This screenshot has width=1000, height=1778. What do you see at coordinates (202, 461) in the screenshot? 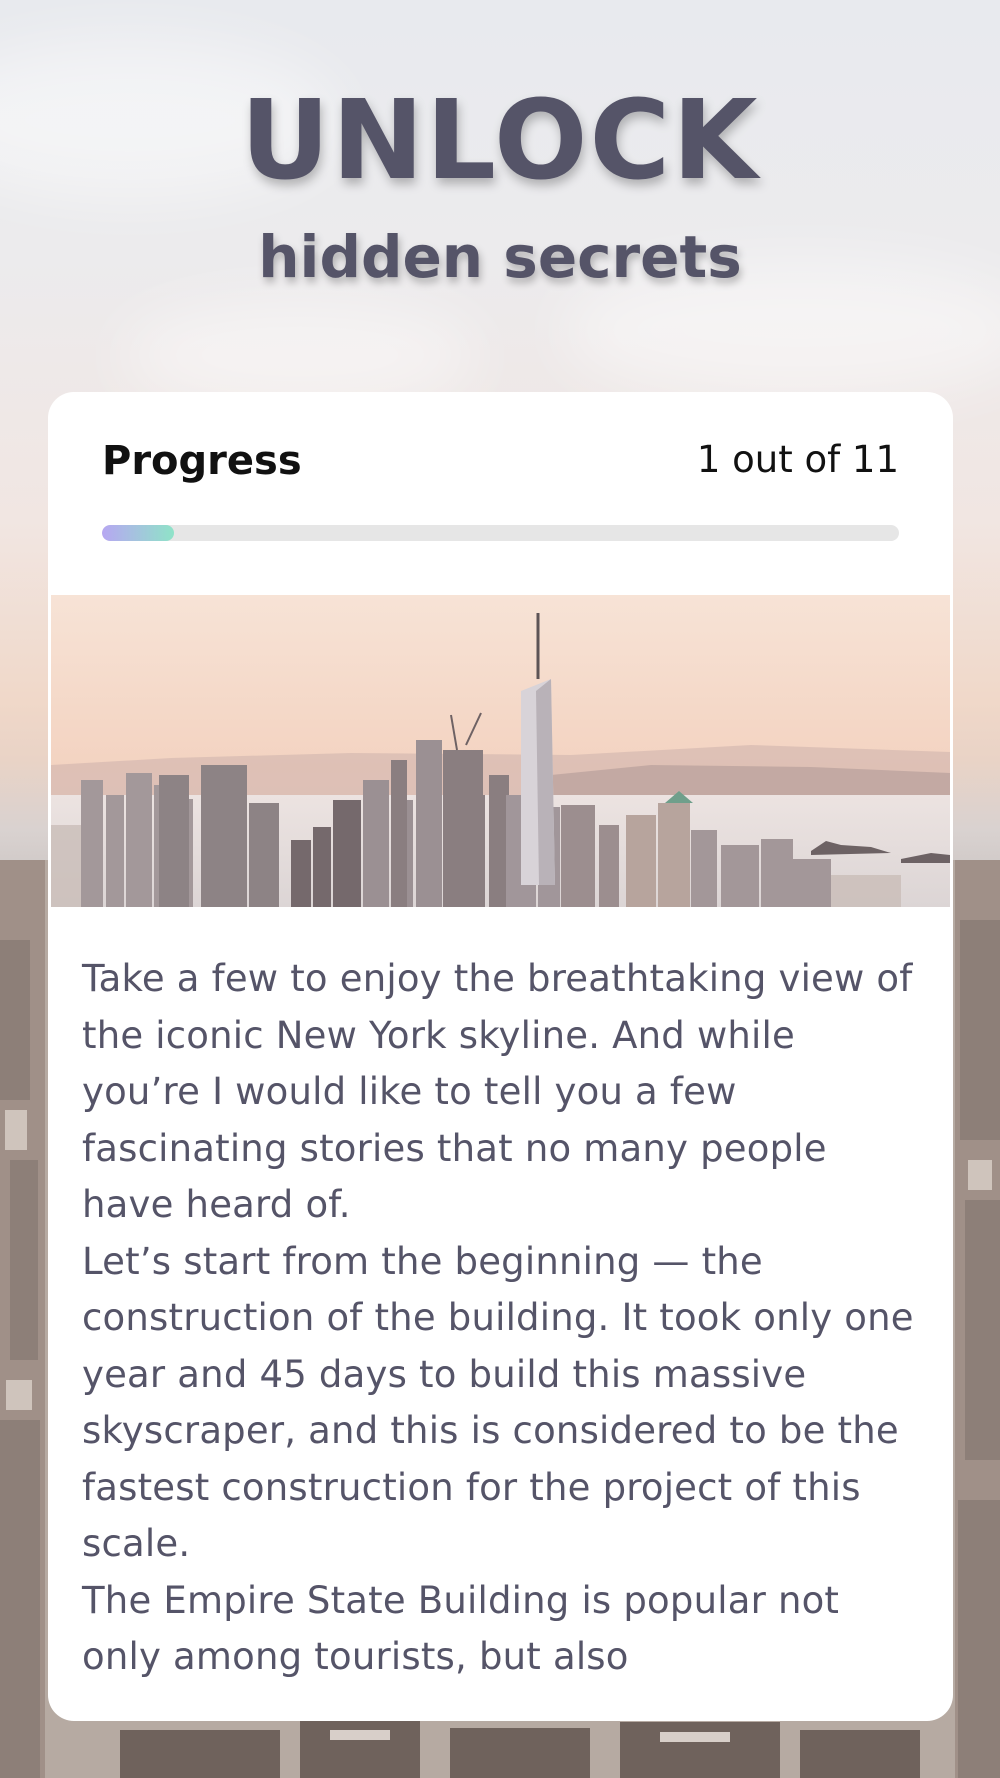
I see `progress-label: Progress` at bounding box center [202, 461].